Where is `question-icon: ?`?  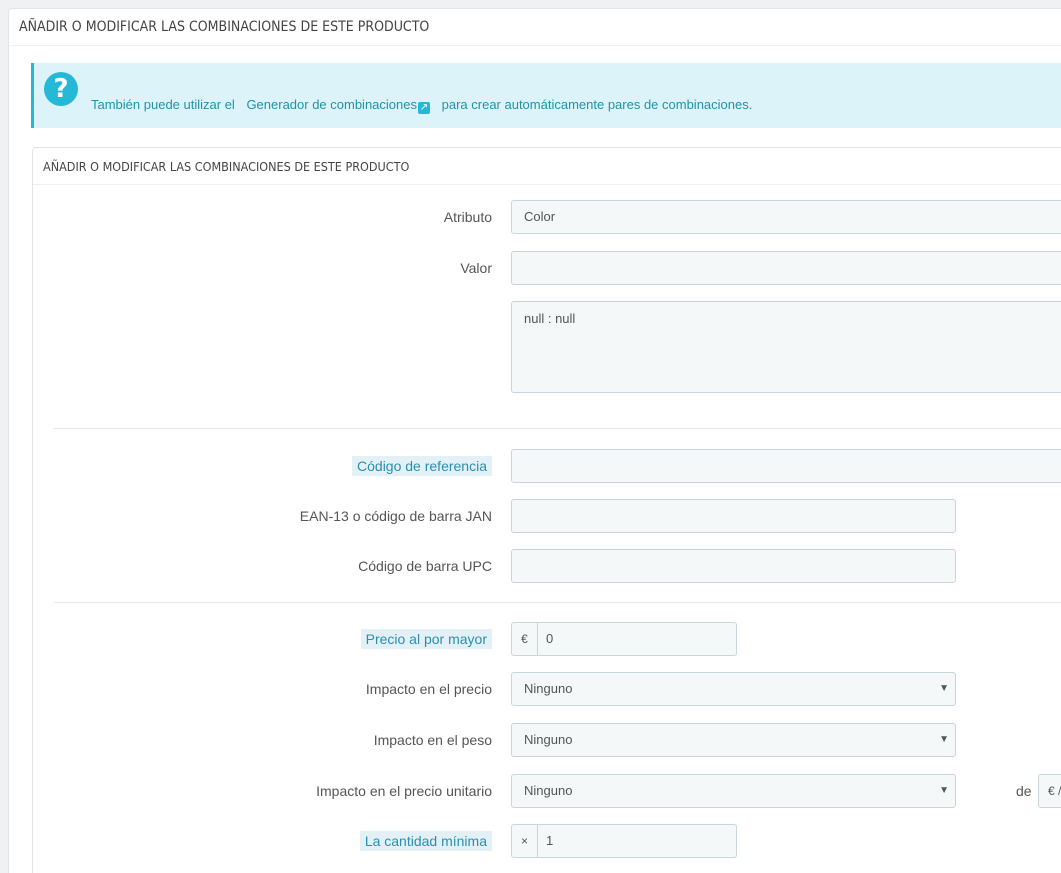
question-icon: ? is located at coordinates (61, 89).